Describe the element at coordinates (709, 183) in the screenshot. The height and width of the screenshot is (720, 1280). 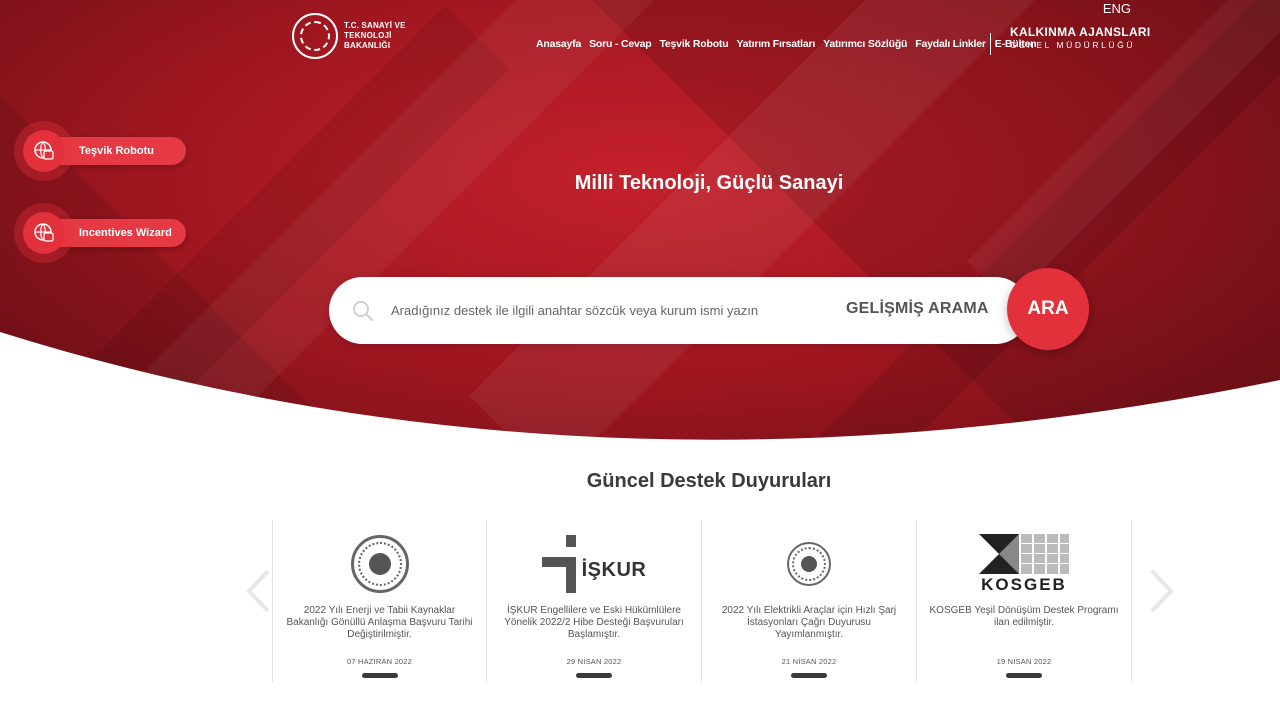
I see `hero-title: Milli Teknoloji, Güçlü Sanayi` at that location.